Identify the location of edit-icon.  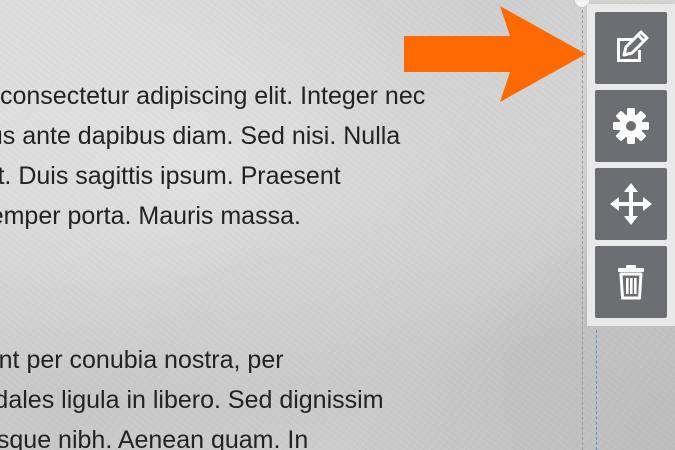
(631, 48).